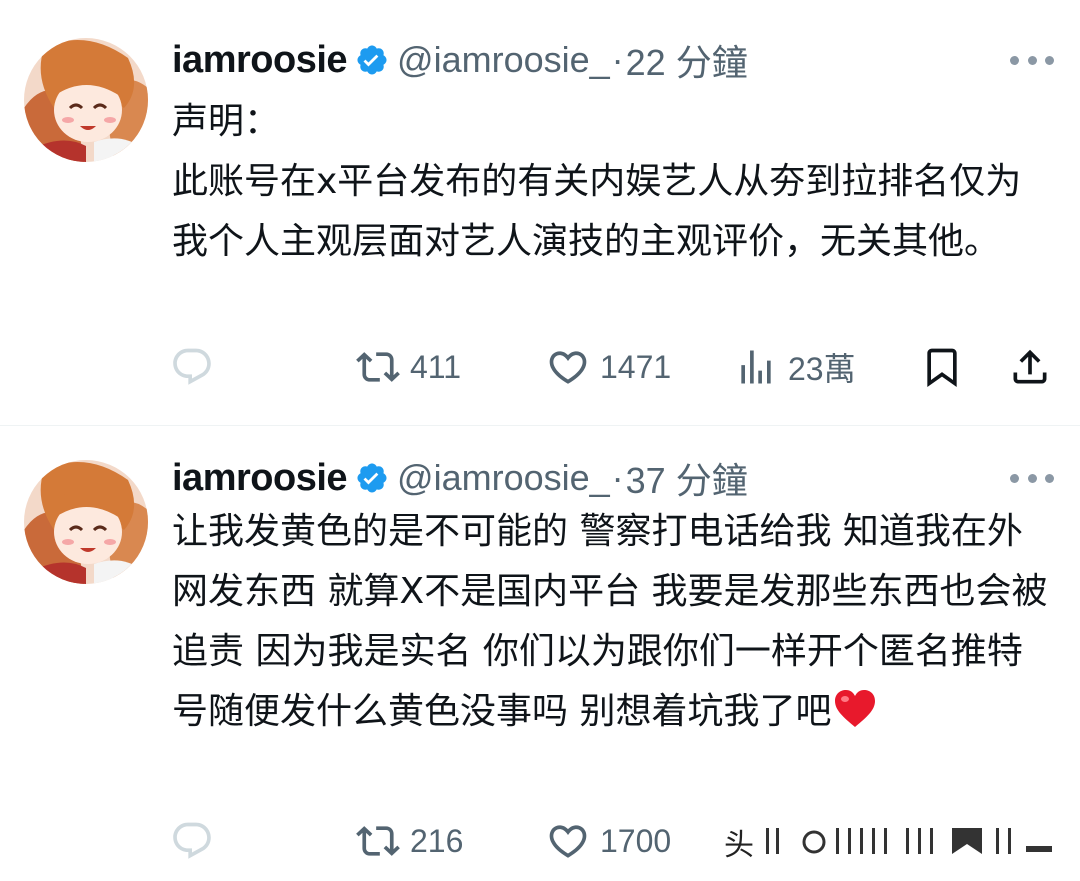  I want to click on views-chart-icon, so click(756, 367).